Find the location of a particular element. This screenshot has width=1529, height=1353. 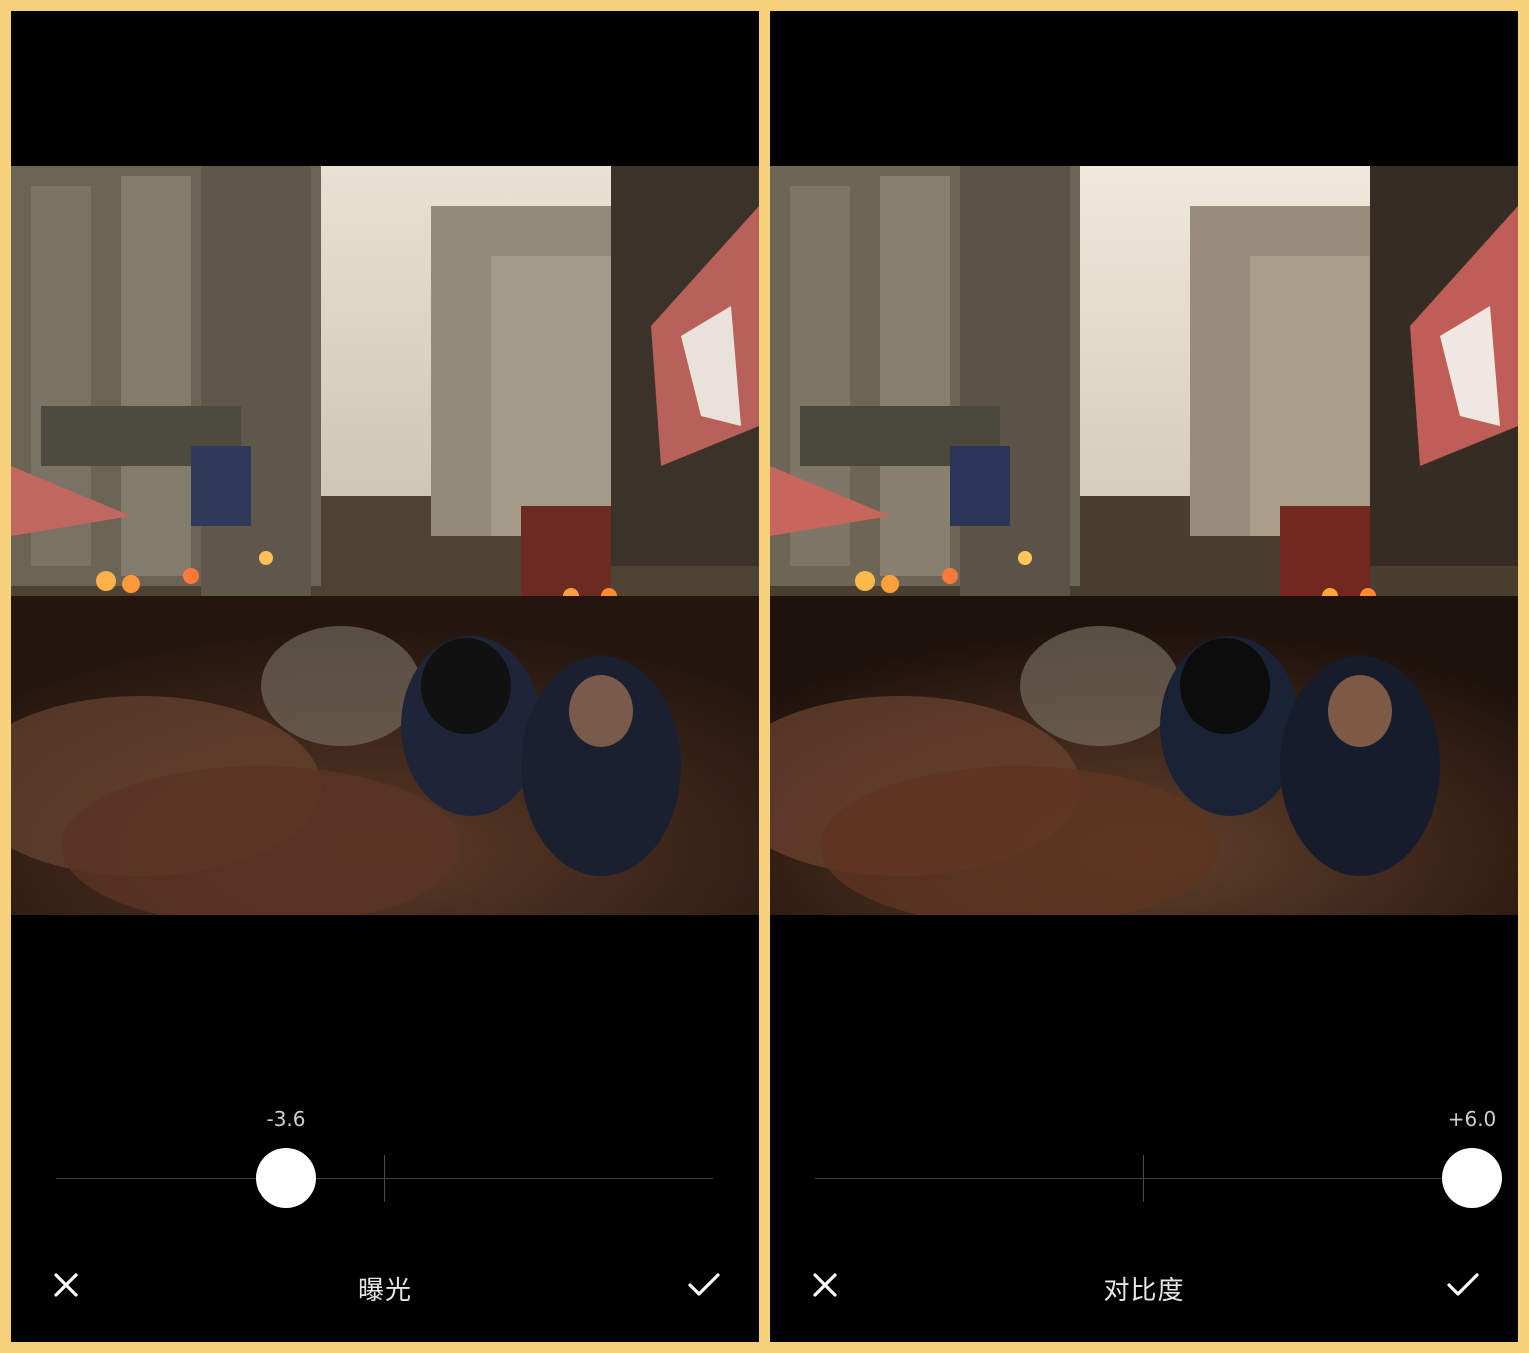

tool-title: 对比度 is located at coordinates (1144, 1291).